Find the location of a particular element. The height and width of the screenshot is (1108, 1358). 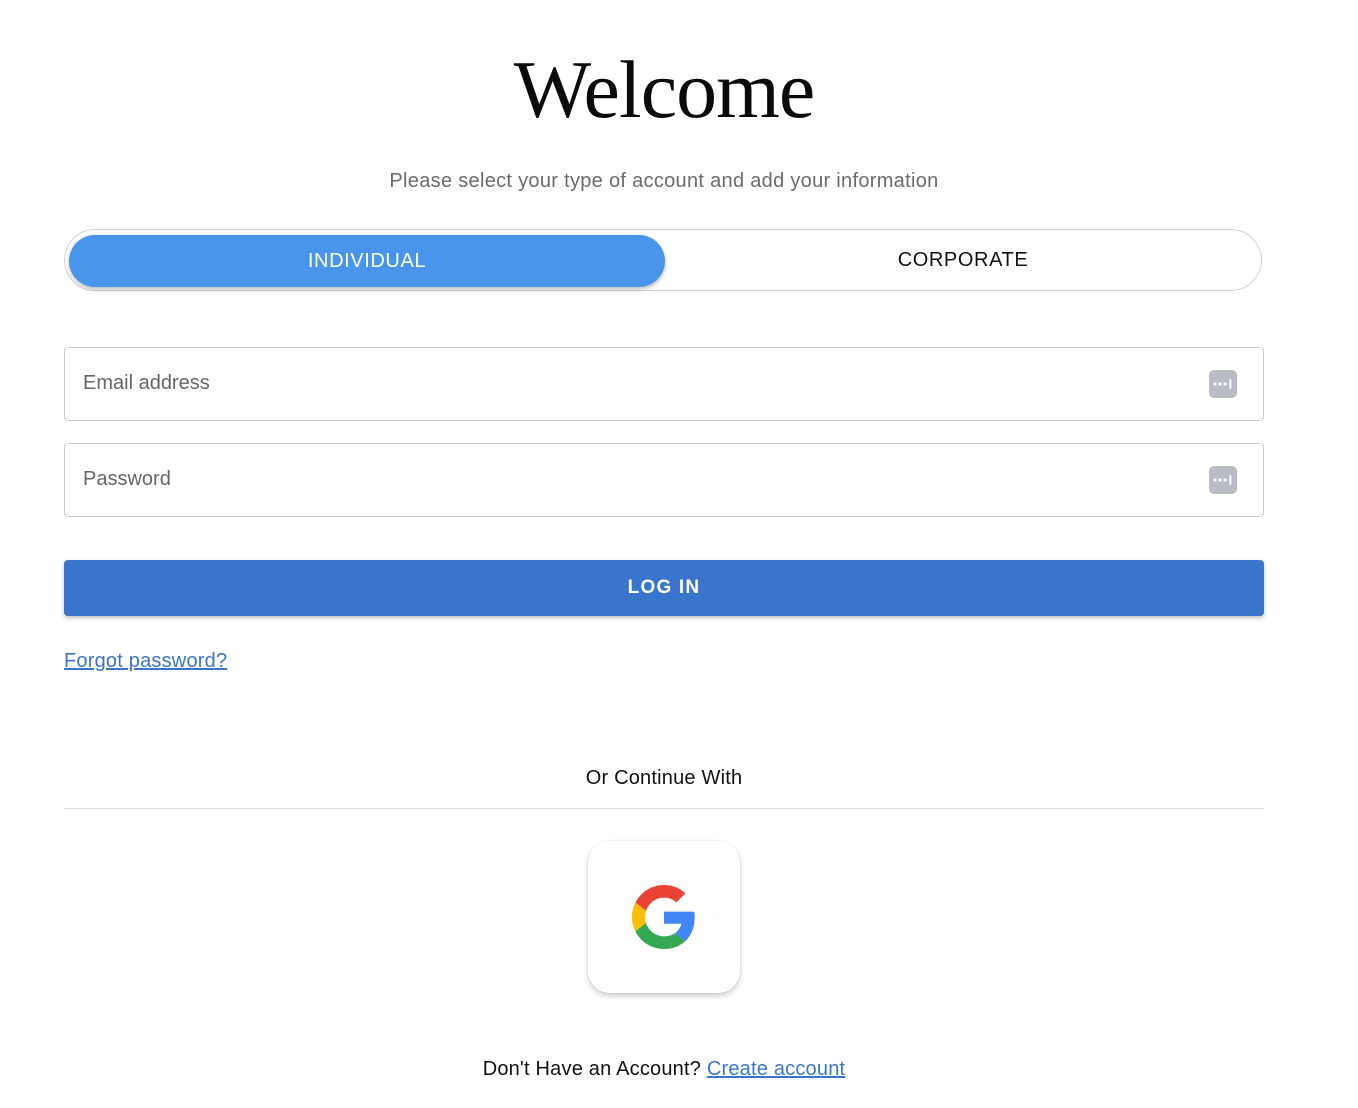

signup-prompt-text: Don't Have an Account? is located at coordinates (592, 1069).